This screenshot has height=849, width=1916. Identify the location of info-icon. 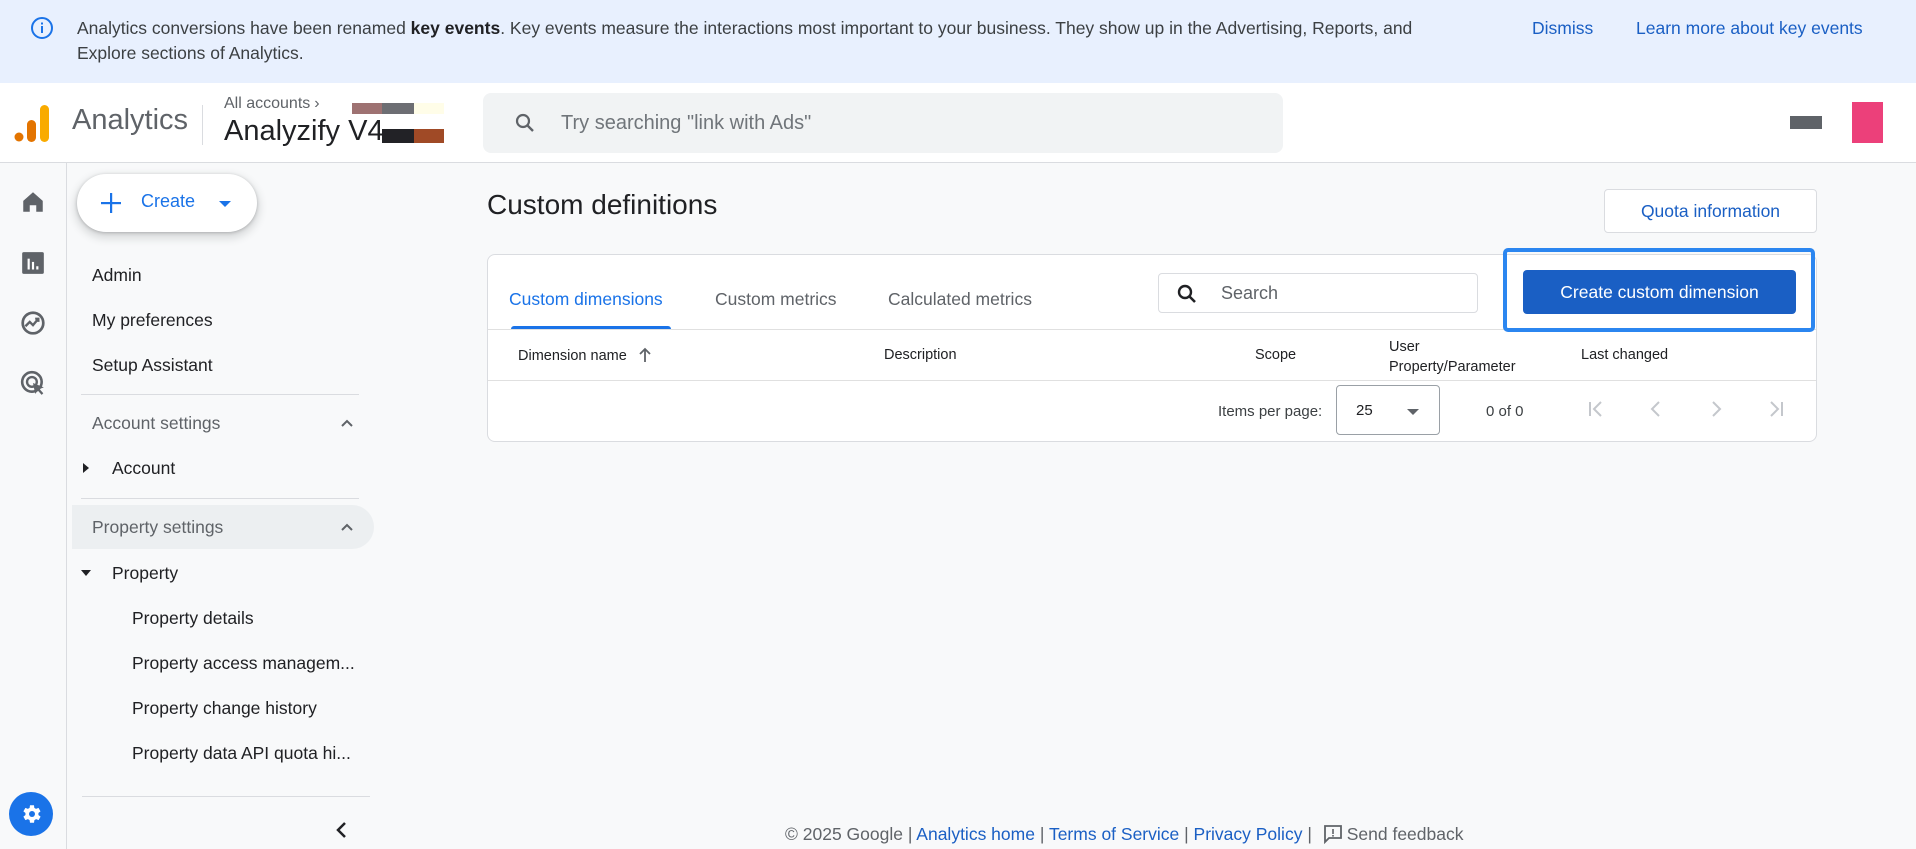
(42, 28).